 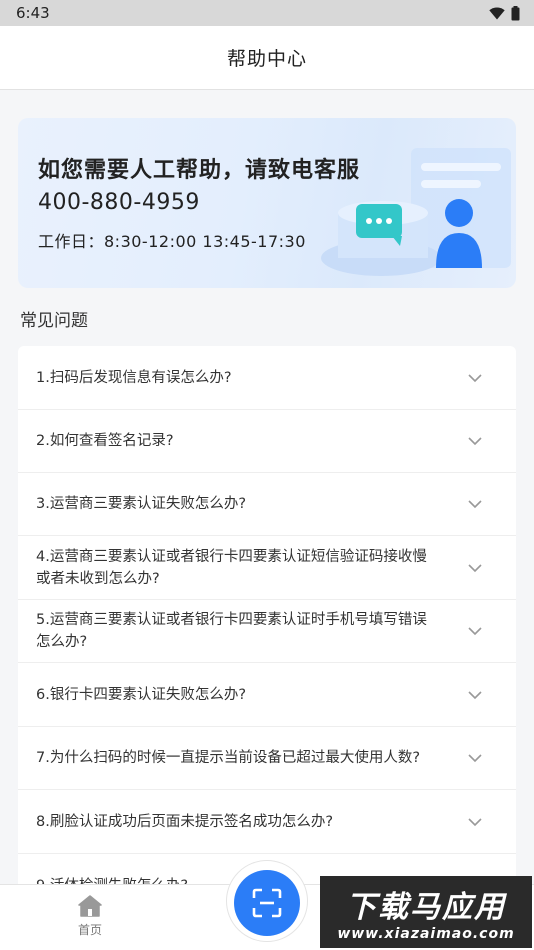 I want to click on tab-home: 首页, so click(x=90, y=916).